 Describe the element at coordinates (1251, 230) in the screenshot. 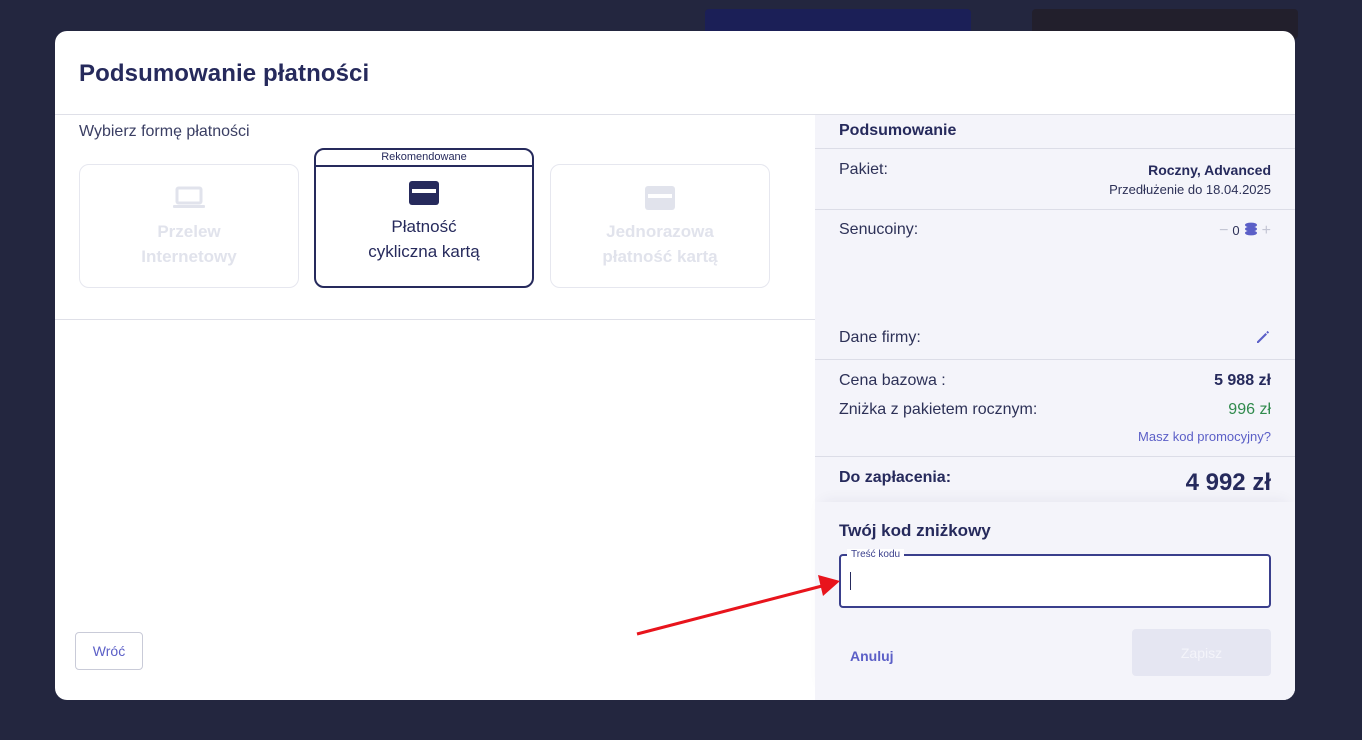

I see `coins-icon` at that location.